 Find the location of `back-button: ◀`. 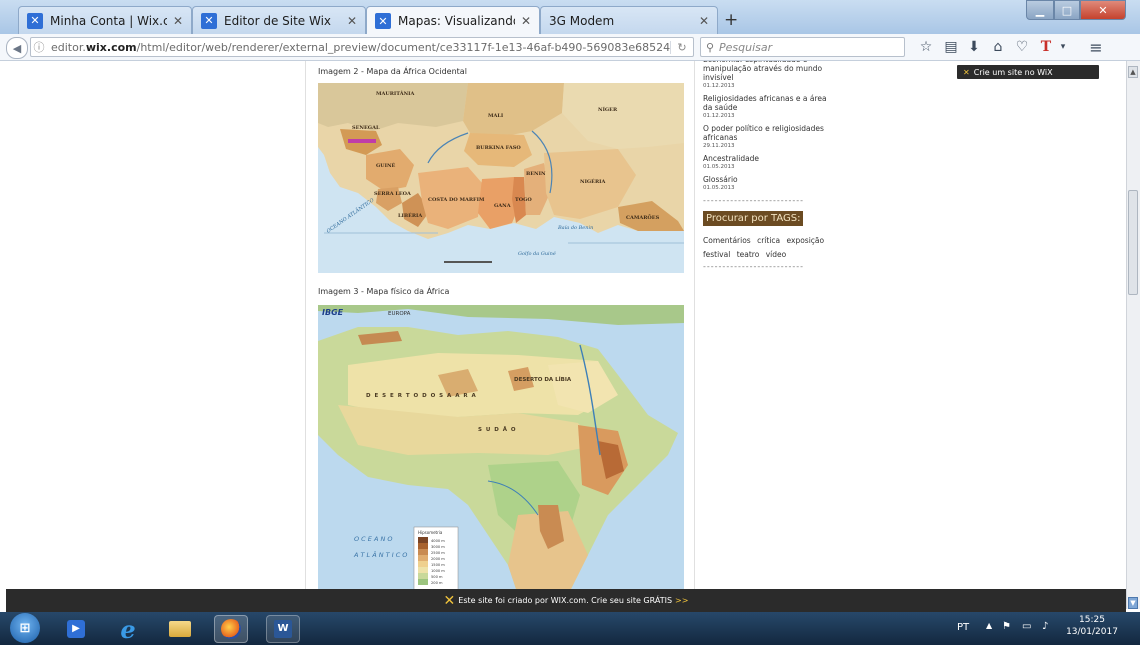

back-button: ◀ is located at coordinates (17, 48).